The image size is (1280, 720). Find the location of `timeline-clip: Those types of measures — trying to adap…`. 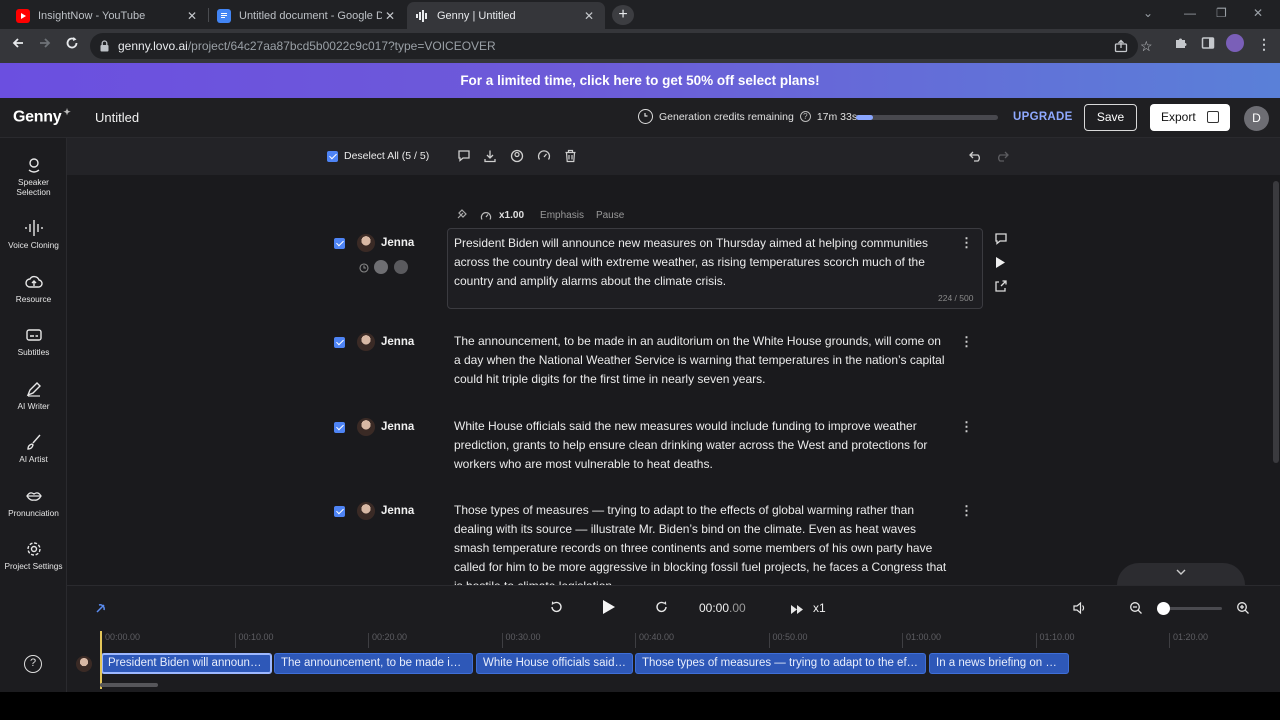

timeline-clip: Those types of measures — trying to adap… is located at coordinates (780, 663).